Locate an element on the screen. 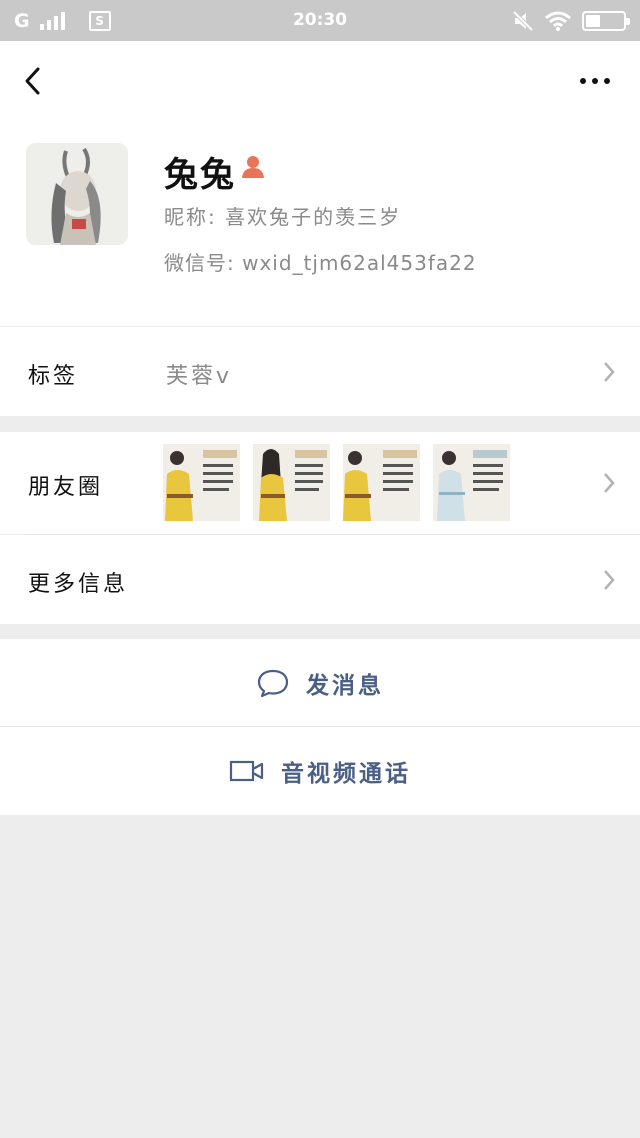 Image resolution: width=640 pixels, height=1138 pixels. female-user-icon is located at coordinates (253, 167).